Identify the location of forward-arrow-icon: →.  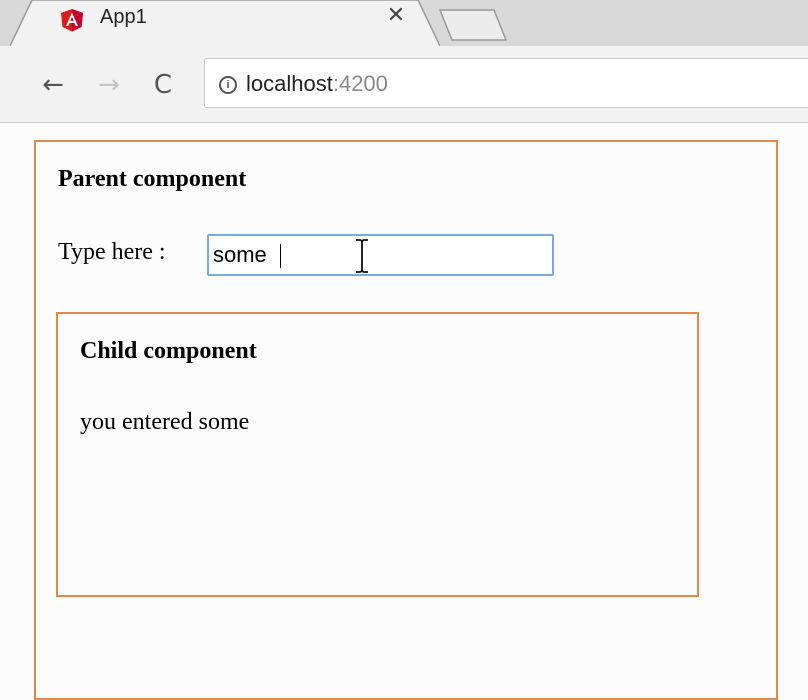
(109, 85).